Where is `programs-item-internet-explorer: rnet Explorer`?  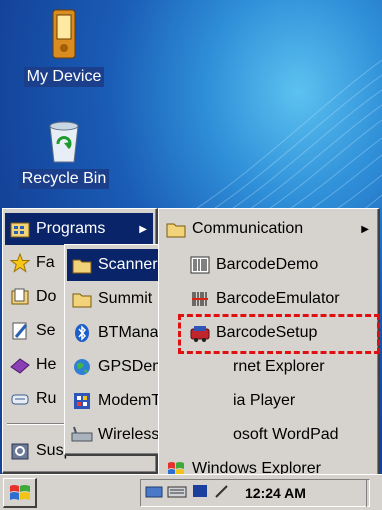
programs-item-internet-explorer: rnet Explorer is located at coordinates (304, 367).